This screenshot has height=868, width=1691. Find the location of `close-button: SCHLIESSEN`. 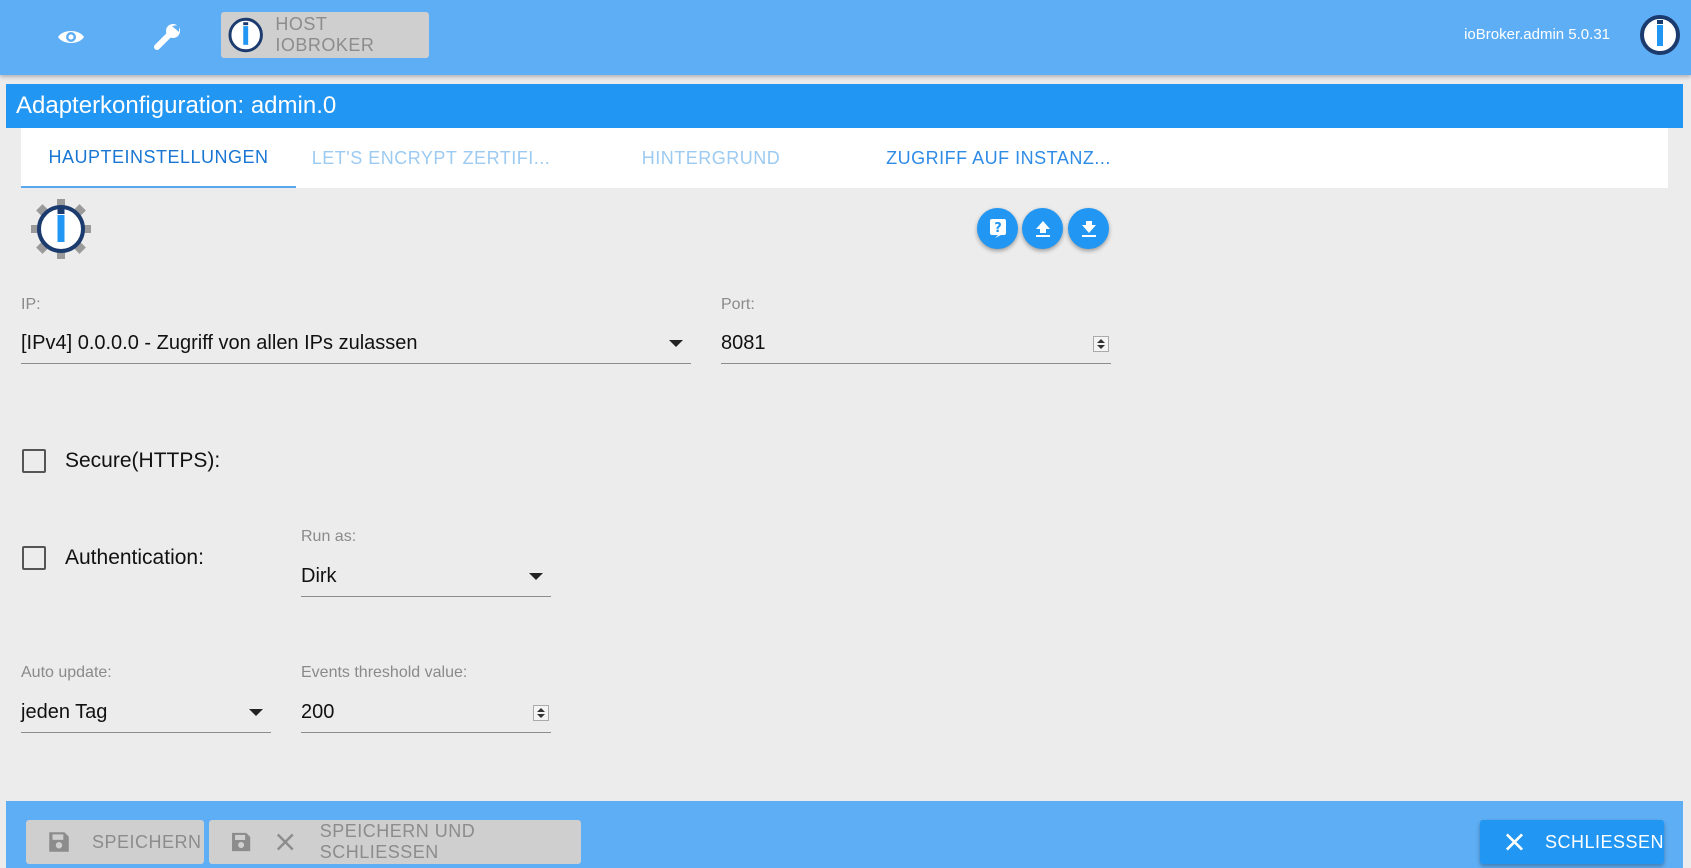

close-button: SCHLIESSEN is located at coordinates (1572, 842).